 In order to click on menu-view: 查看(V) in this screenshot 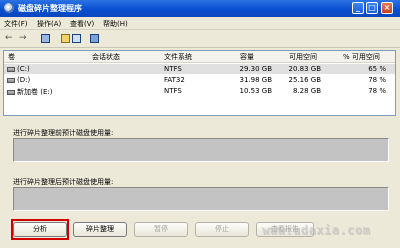, I will do `click(82, 24)`.